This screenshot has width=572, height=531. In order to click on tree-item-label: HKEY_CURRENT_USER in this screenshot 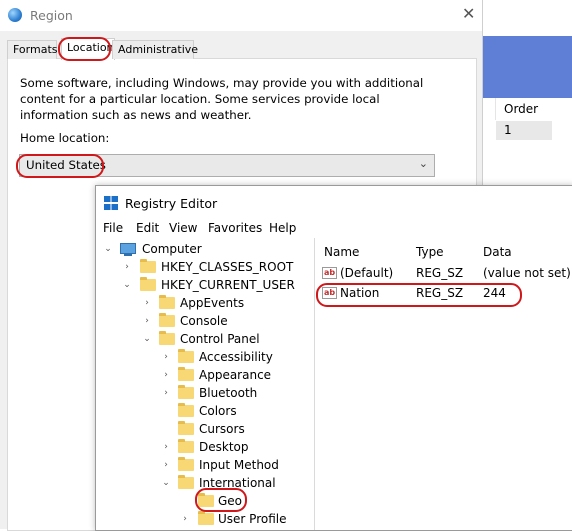, I will do `click(228, 285)`.